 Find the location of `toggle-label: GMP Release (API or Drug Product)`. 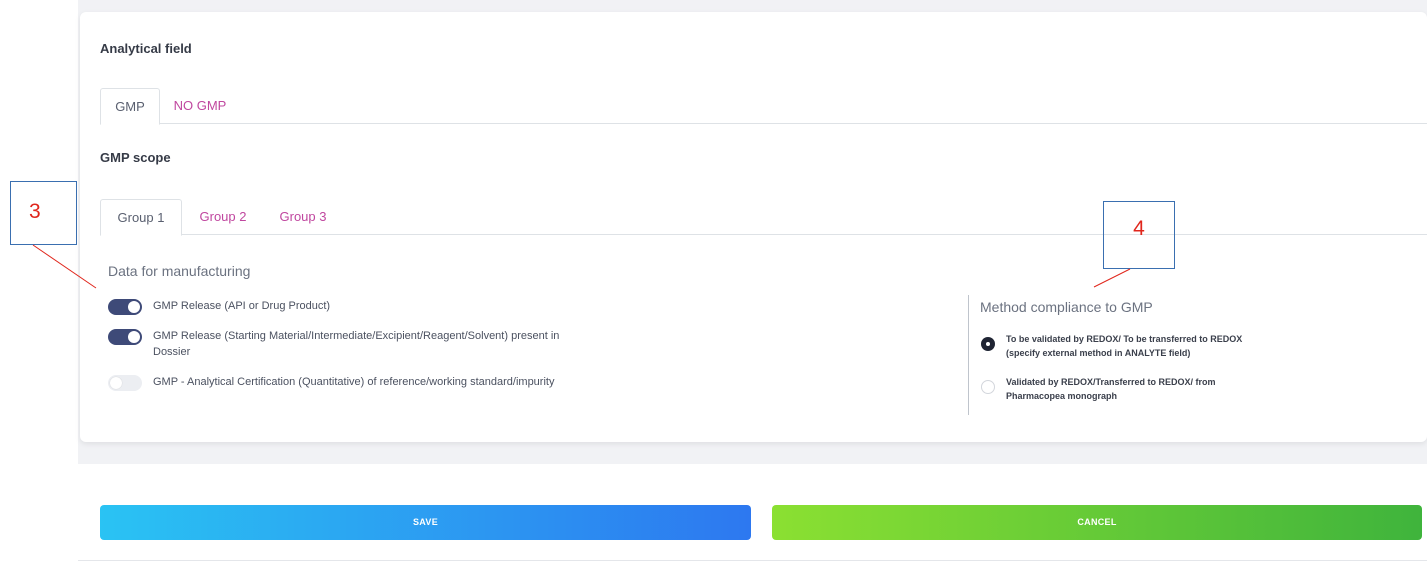

toggle-label: GMP Release (API or Drug Product) is located at coordinates (242, 306).